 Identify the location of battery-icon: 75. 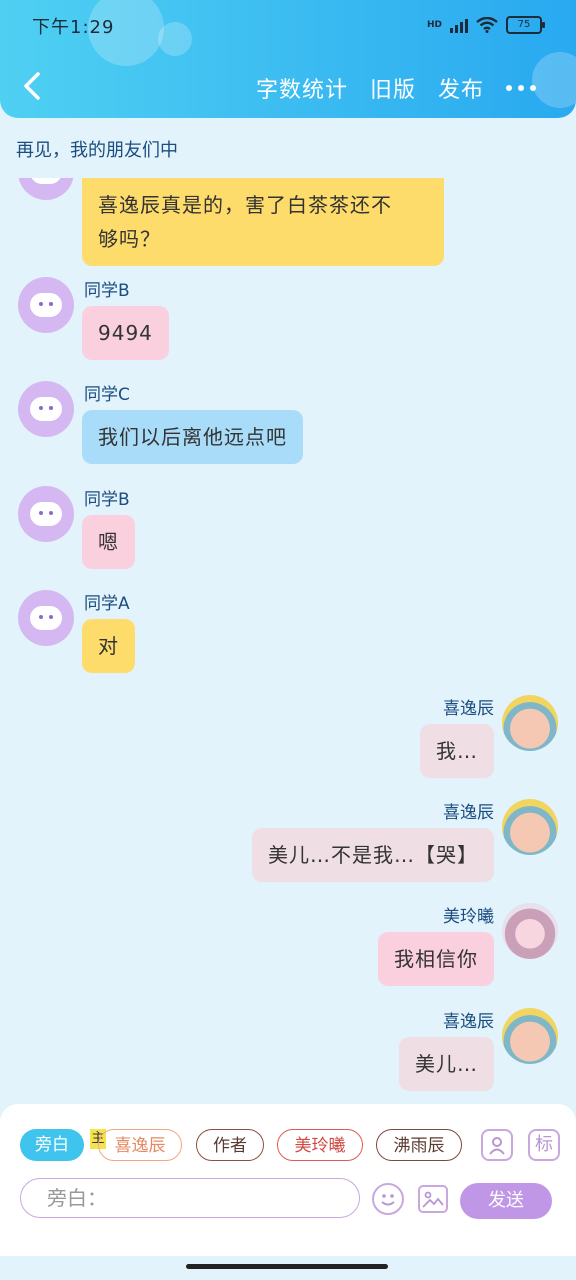
(525, 25).